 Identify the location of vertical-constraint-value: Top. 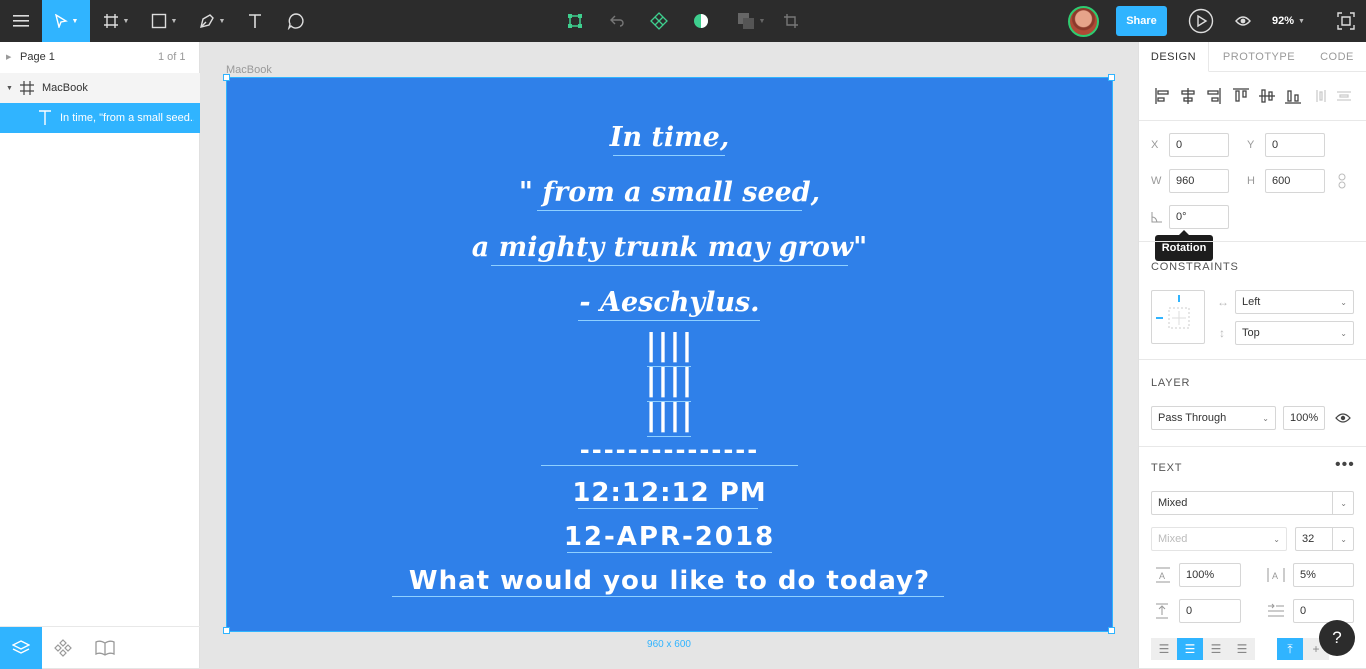
(1251, 333).